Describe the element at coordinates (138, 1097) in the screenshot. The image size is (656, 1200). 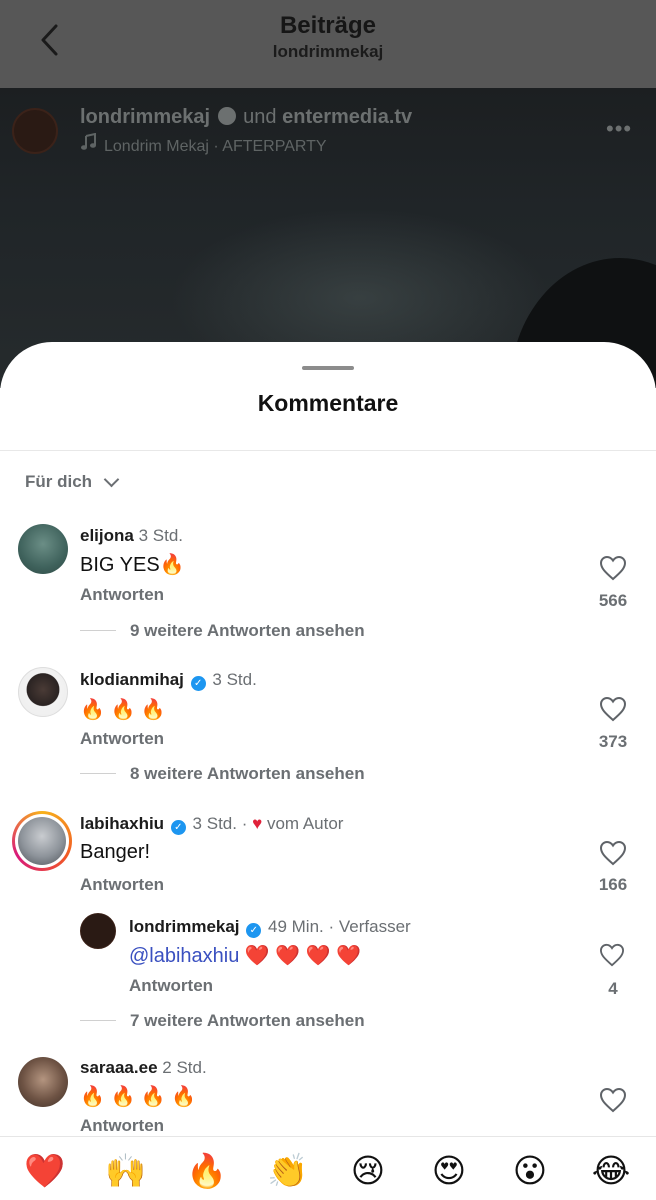
I see `comment-text: 🔥 🔥 🔥 🔥` at that location.